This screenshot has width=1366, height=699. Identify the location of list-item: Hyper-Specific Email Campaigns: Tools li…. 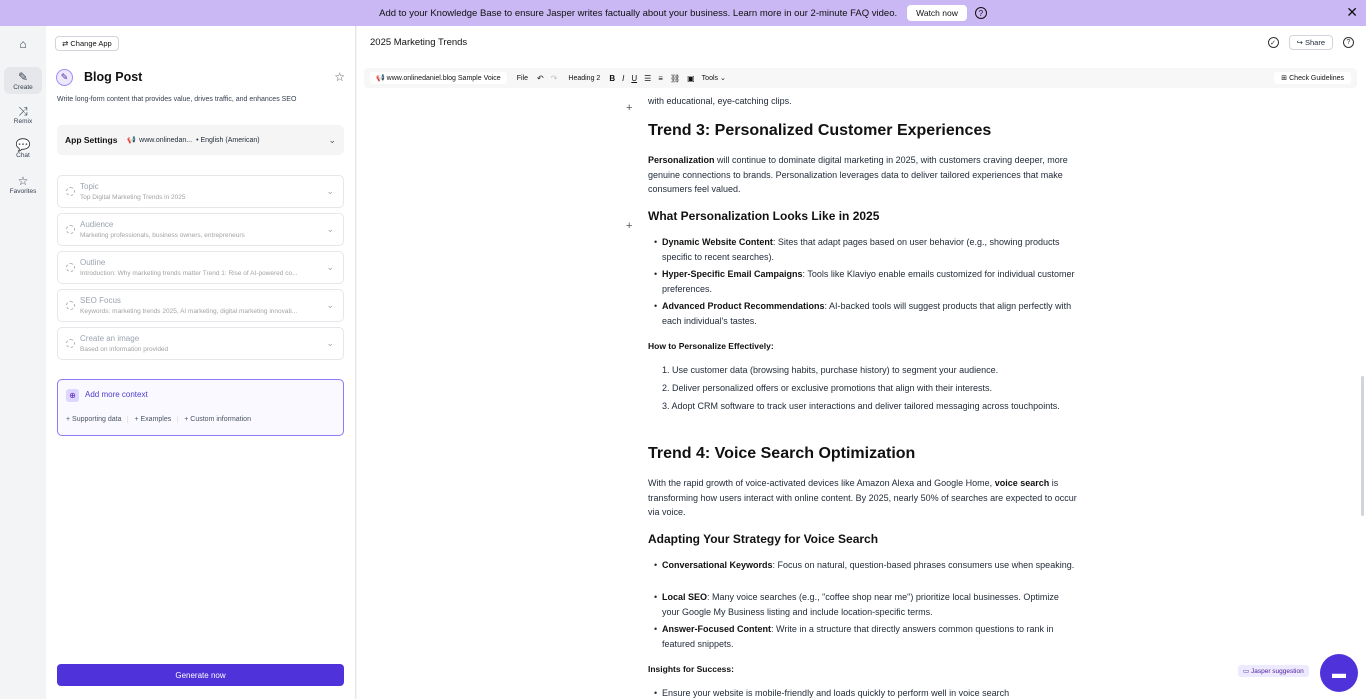
(865, 281).